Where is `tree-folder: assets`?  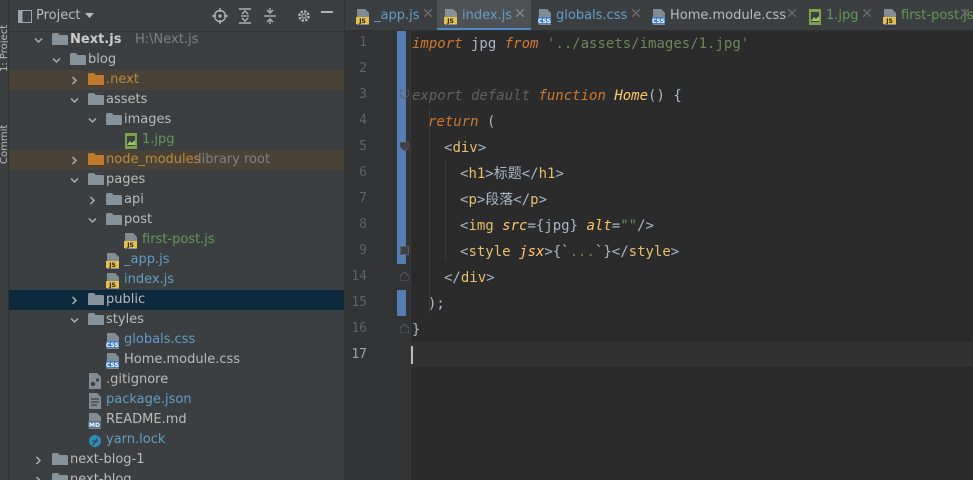 tree-folder: assets is located at coordinates (176, 100).